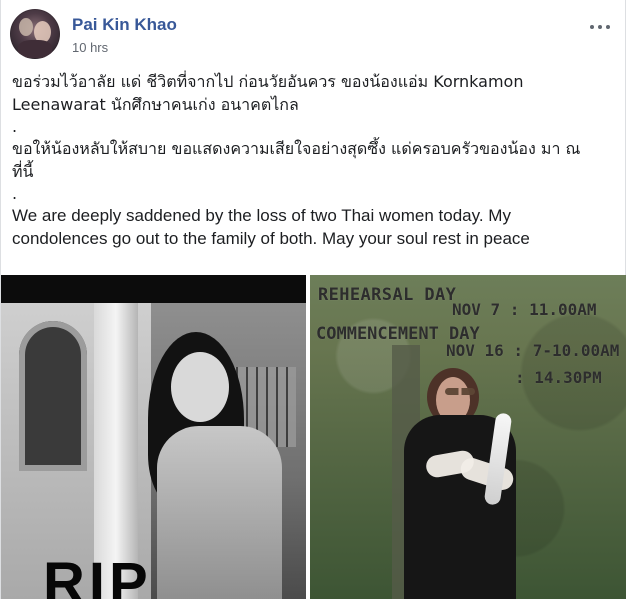 The width and height of the screenshot is (626, 599). I want to click on sunglasses-icon, so click(460, 391).